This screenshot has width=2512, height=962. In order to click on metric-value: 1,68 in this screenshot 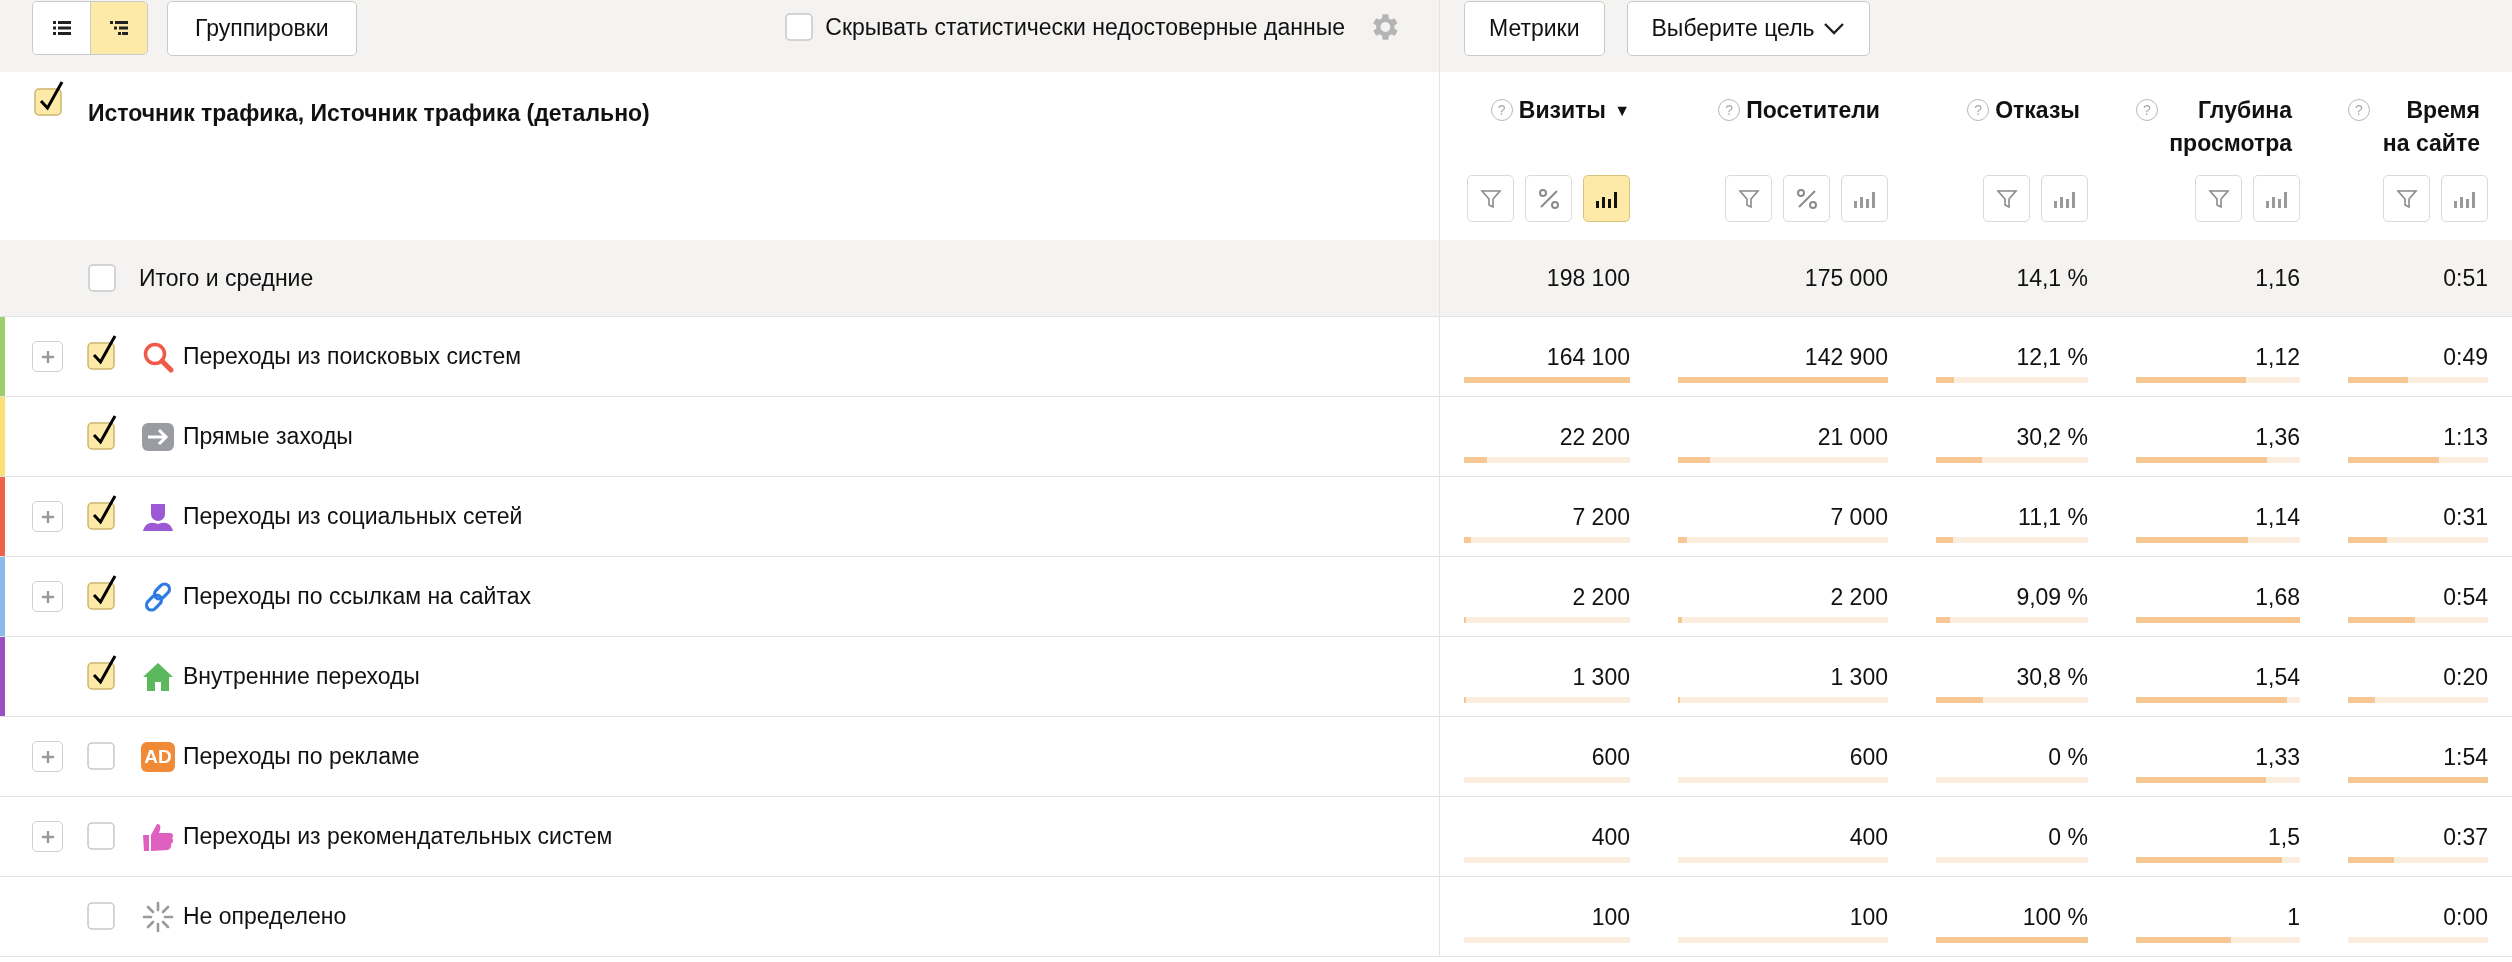, I will do `click(2277, 597)`.